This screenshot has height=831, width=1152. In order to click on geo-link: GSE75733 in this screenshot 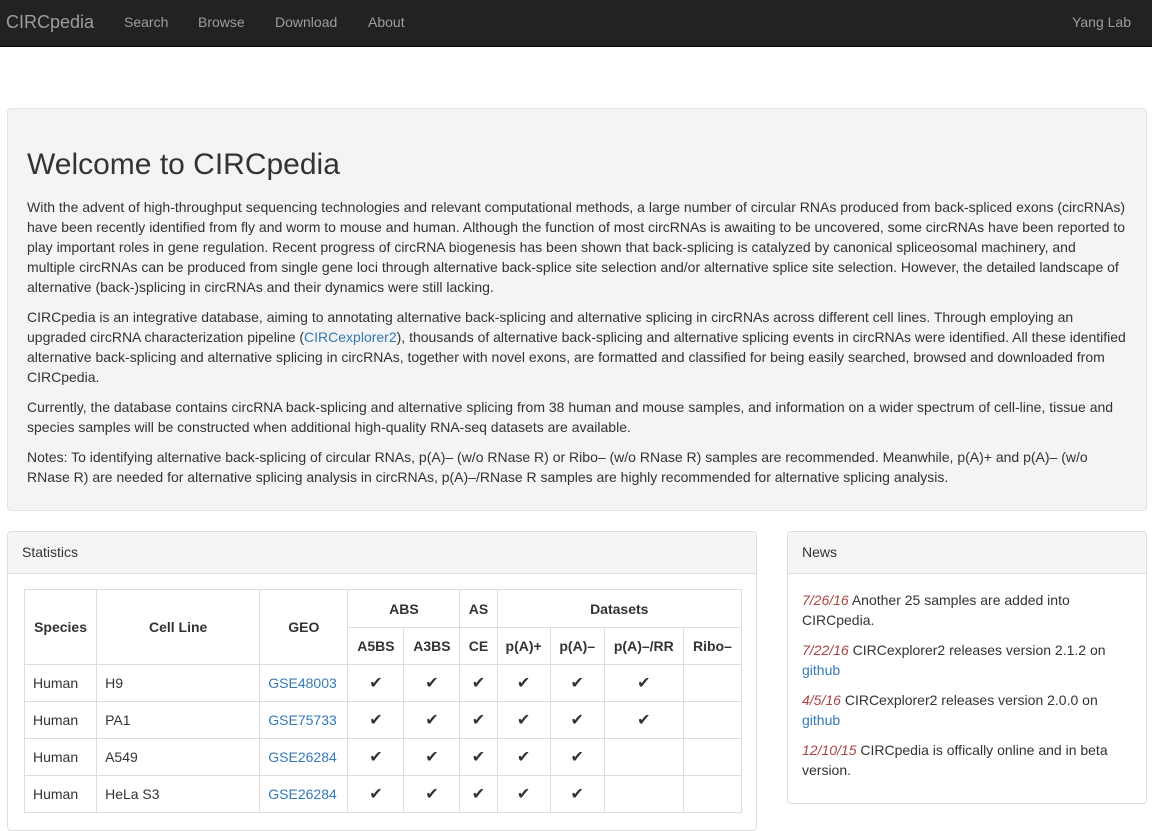, I will do `click(302, 720)`.